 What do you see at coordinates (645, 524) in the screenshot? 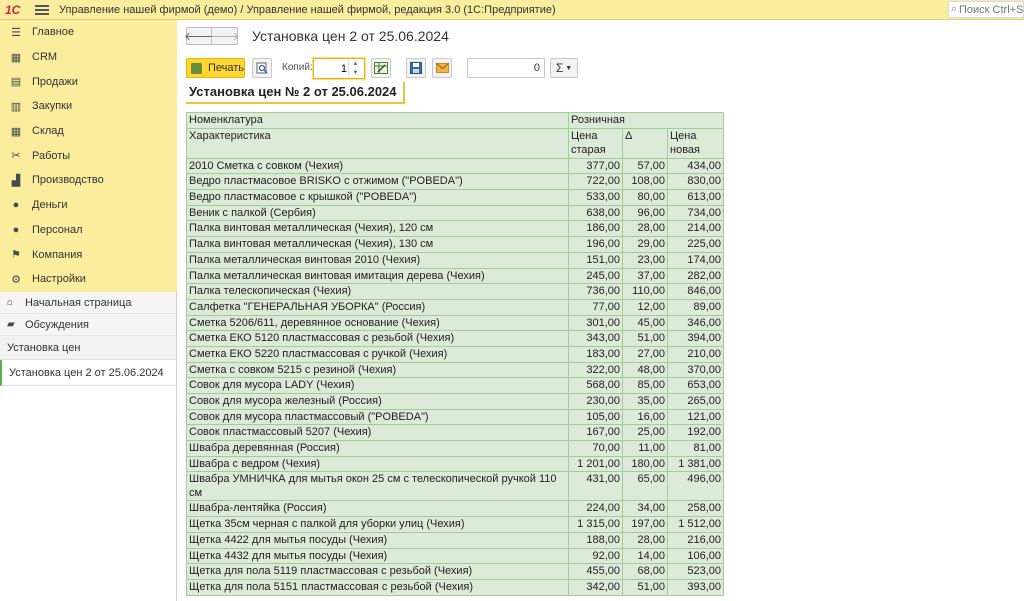
I see `cell-delta: 197,00` at bounding box center [645, 524].